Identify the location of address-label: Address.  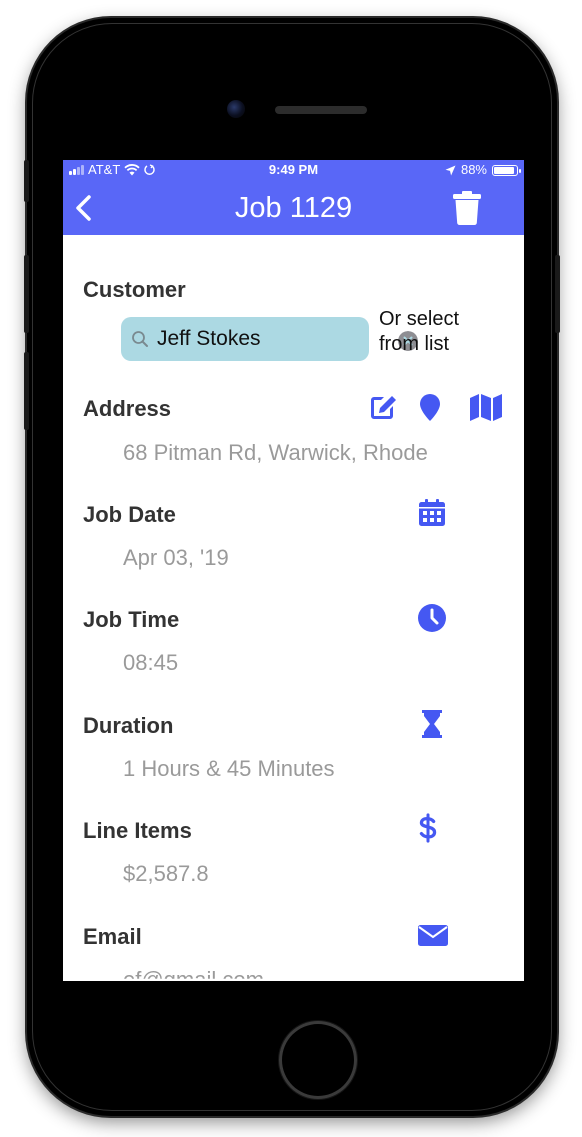
(127, 408).